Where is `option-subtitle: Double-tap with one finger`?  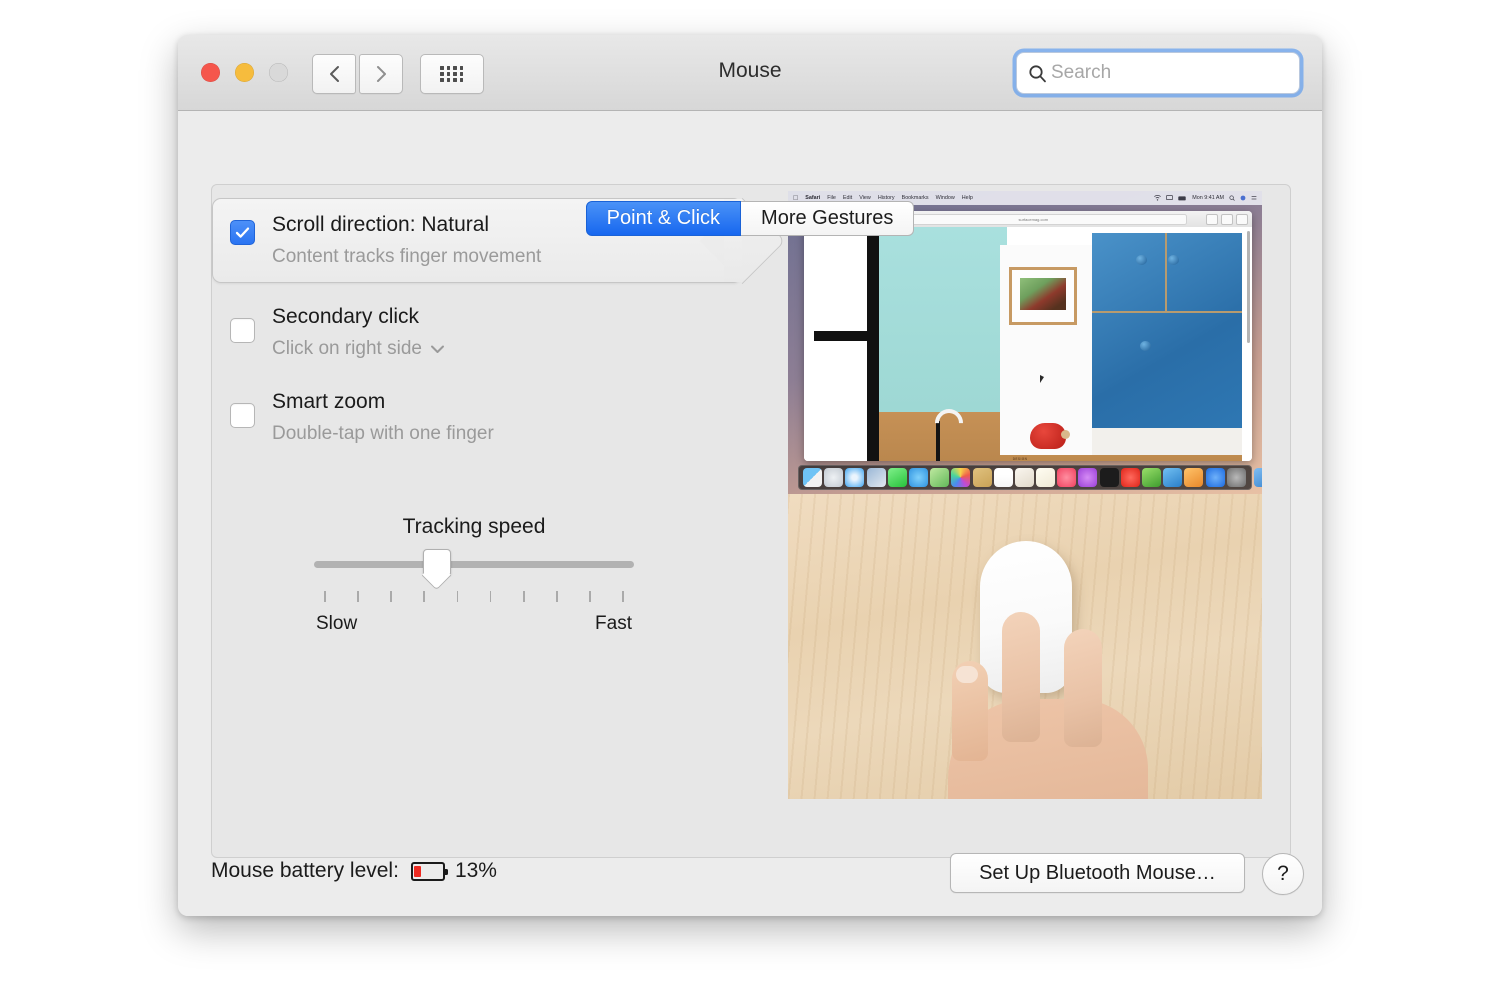
option-subtitle: Double-tap with one finger is located at coordinates (383, 434).